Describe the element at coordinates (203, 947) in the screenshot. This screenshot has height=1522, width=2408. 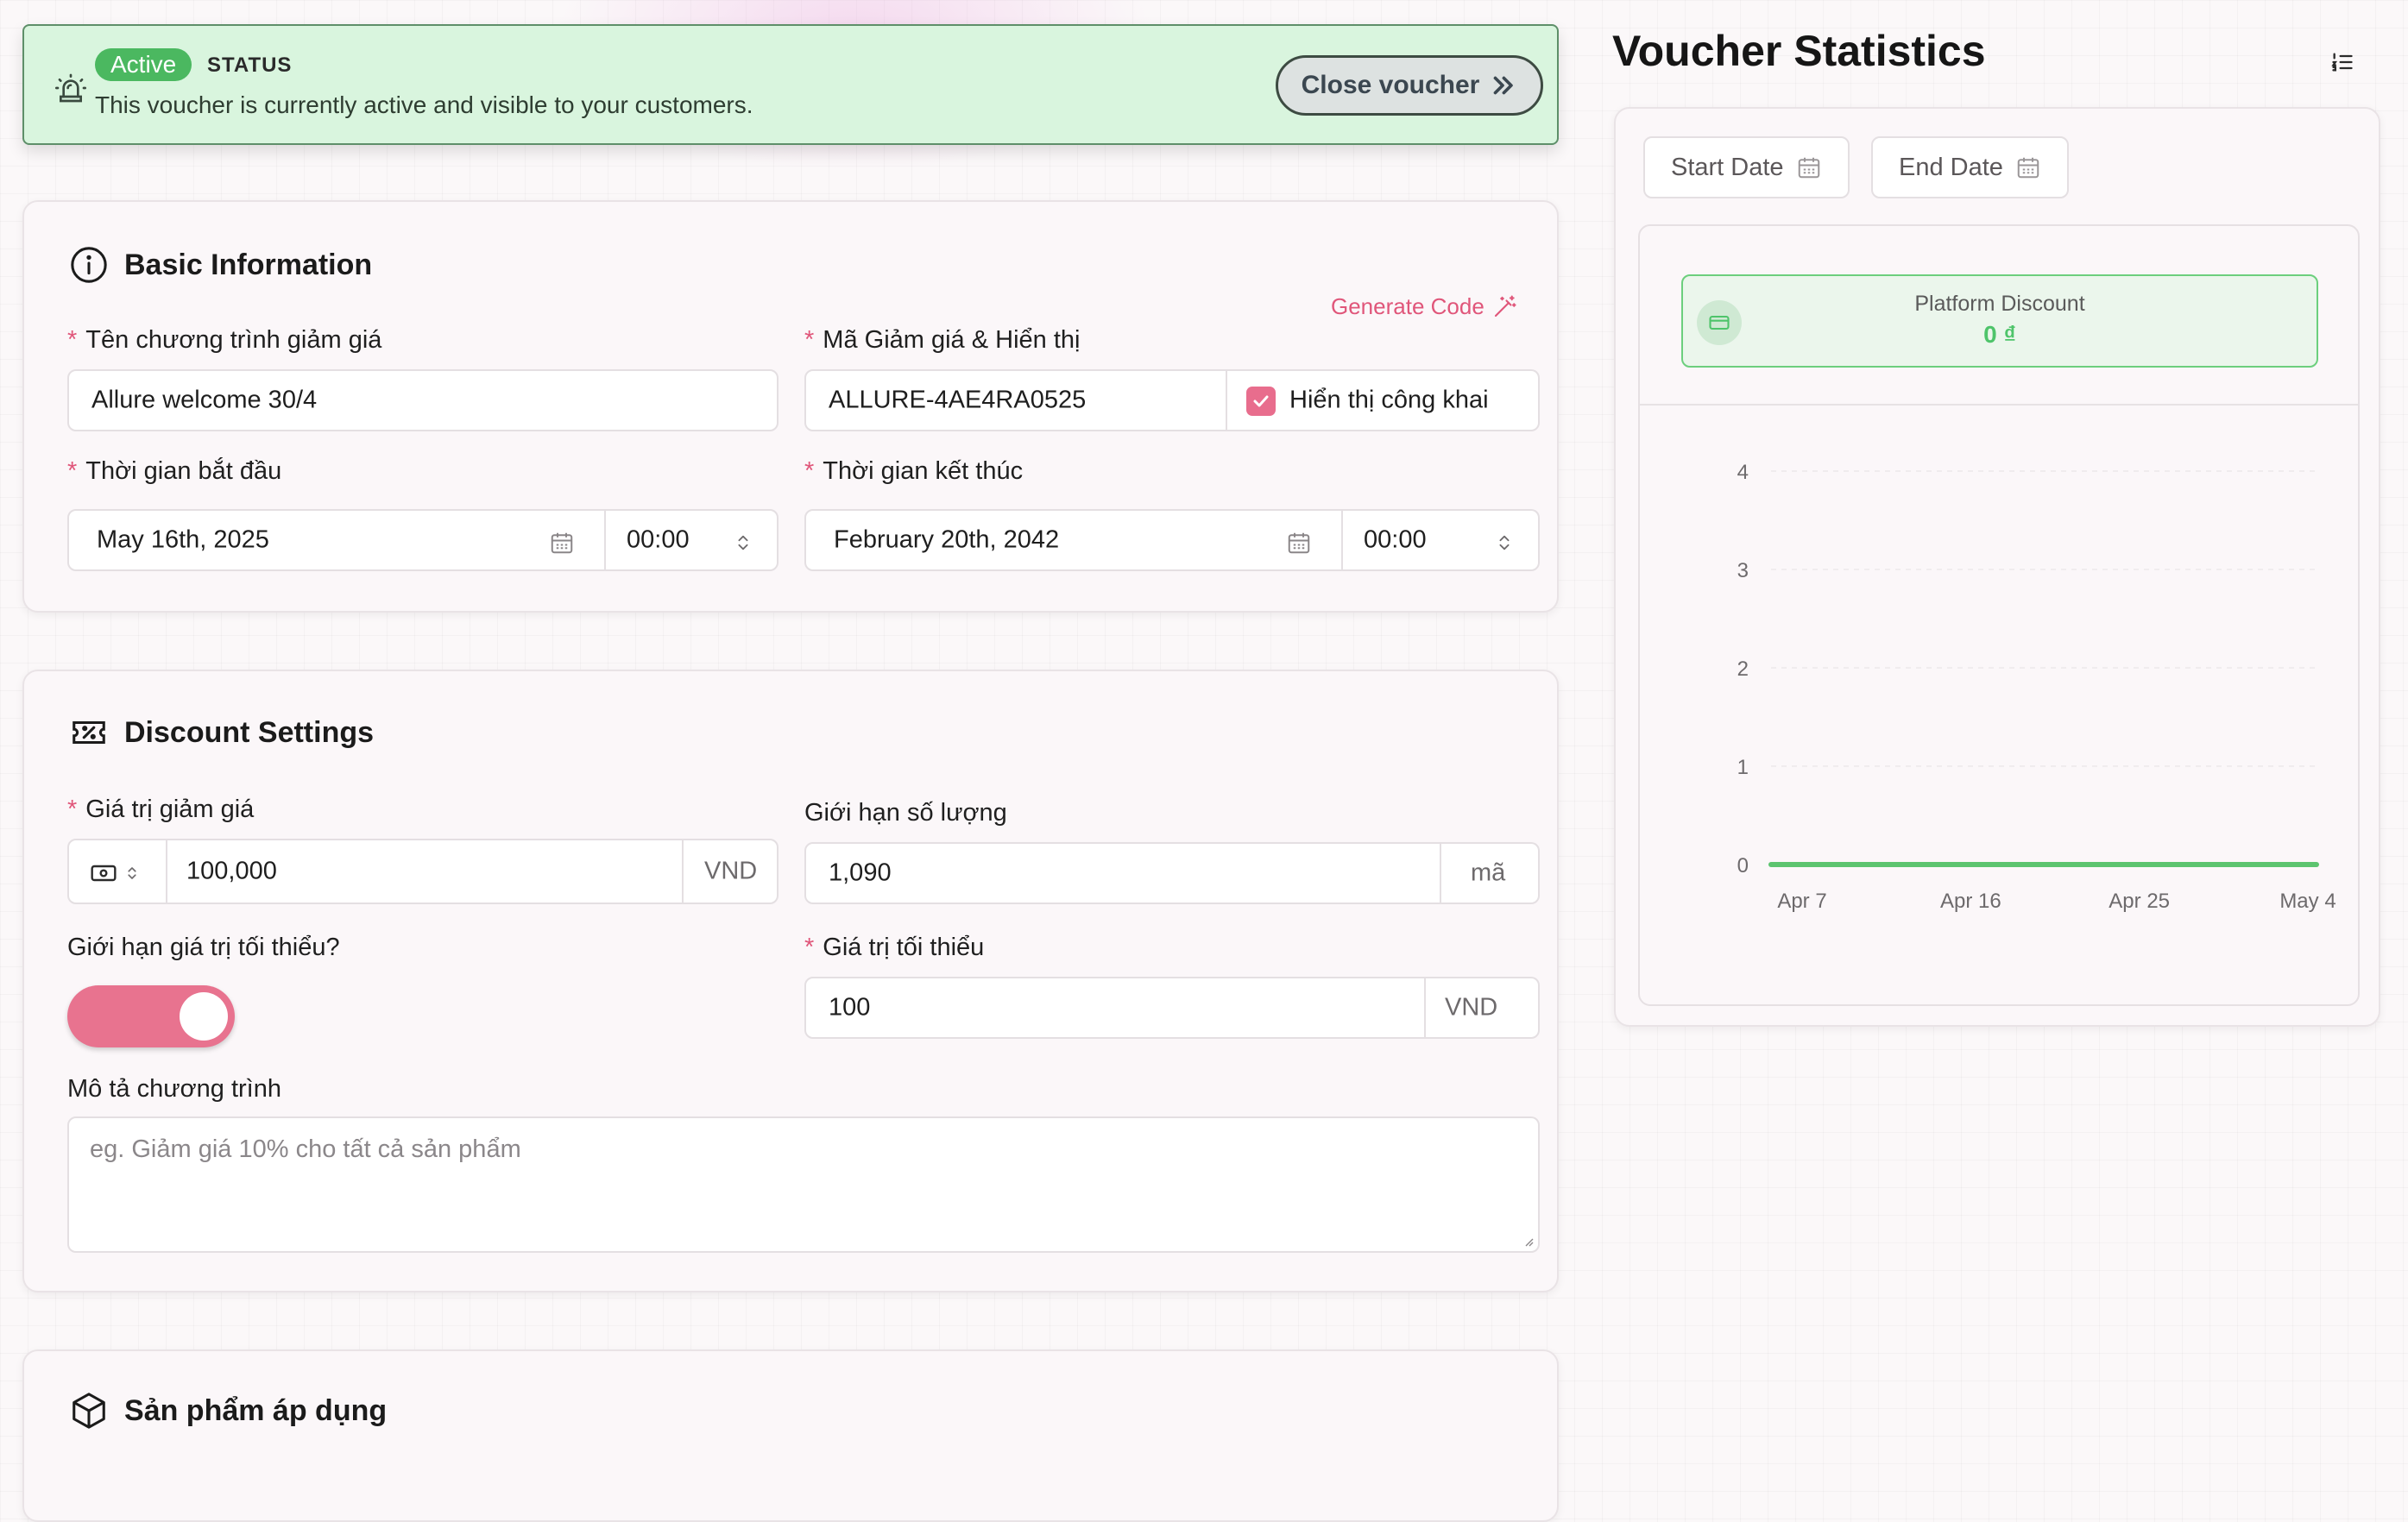
I see `min-limit-toggle-label: Giới hạn giá trị tối thiểu?` at that location.